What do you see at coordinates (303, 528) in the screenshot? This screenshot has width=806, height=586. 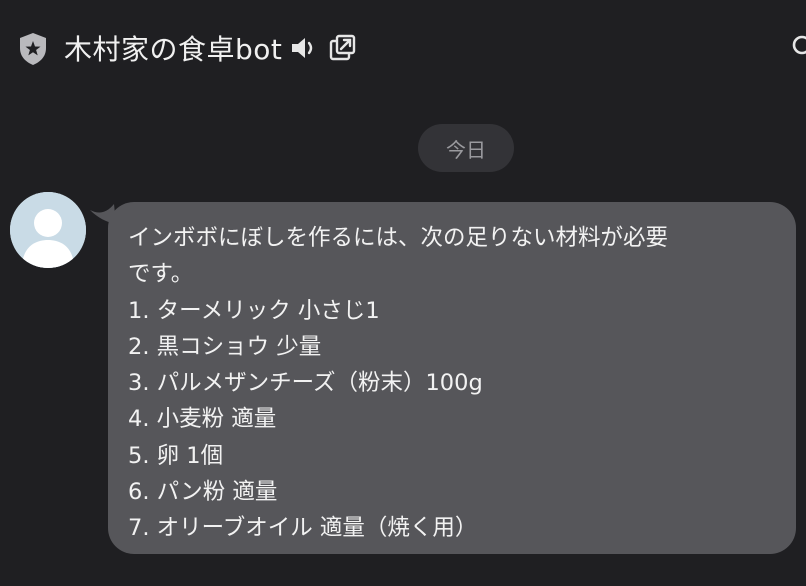 I see `ingredient-item: 7. オリーブオイル 適量（焼く用）` at bounding box center [303, 528].